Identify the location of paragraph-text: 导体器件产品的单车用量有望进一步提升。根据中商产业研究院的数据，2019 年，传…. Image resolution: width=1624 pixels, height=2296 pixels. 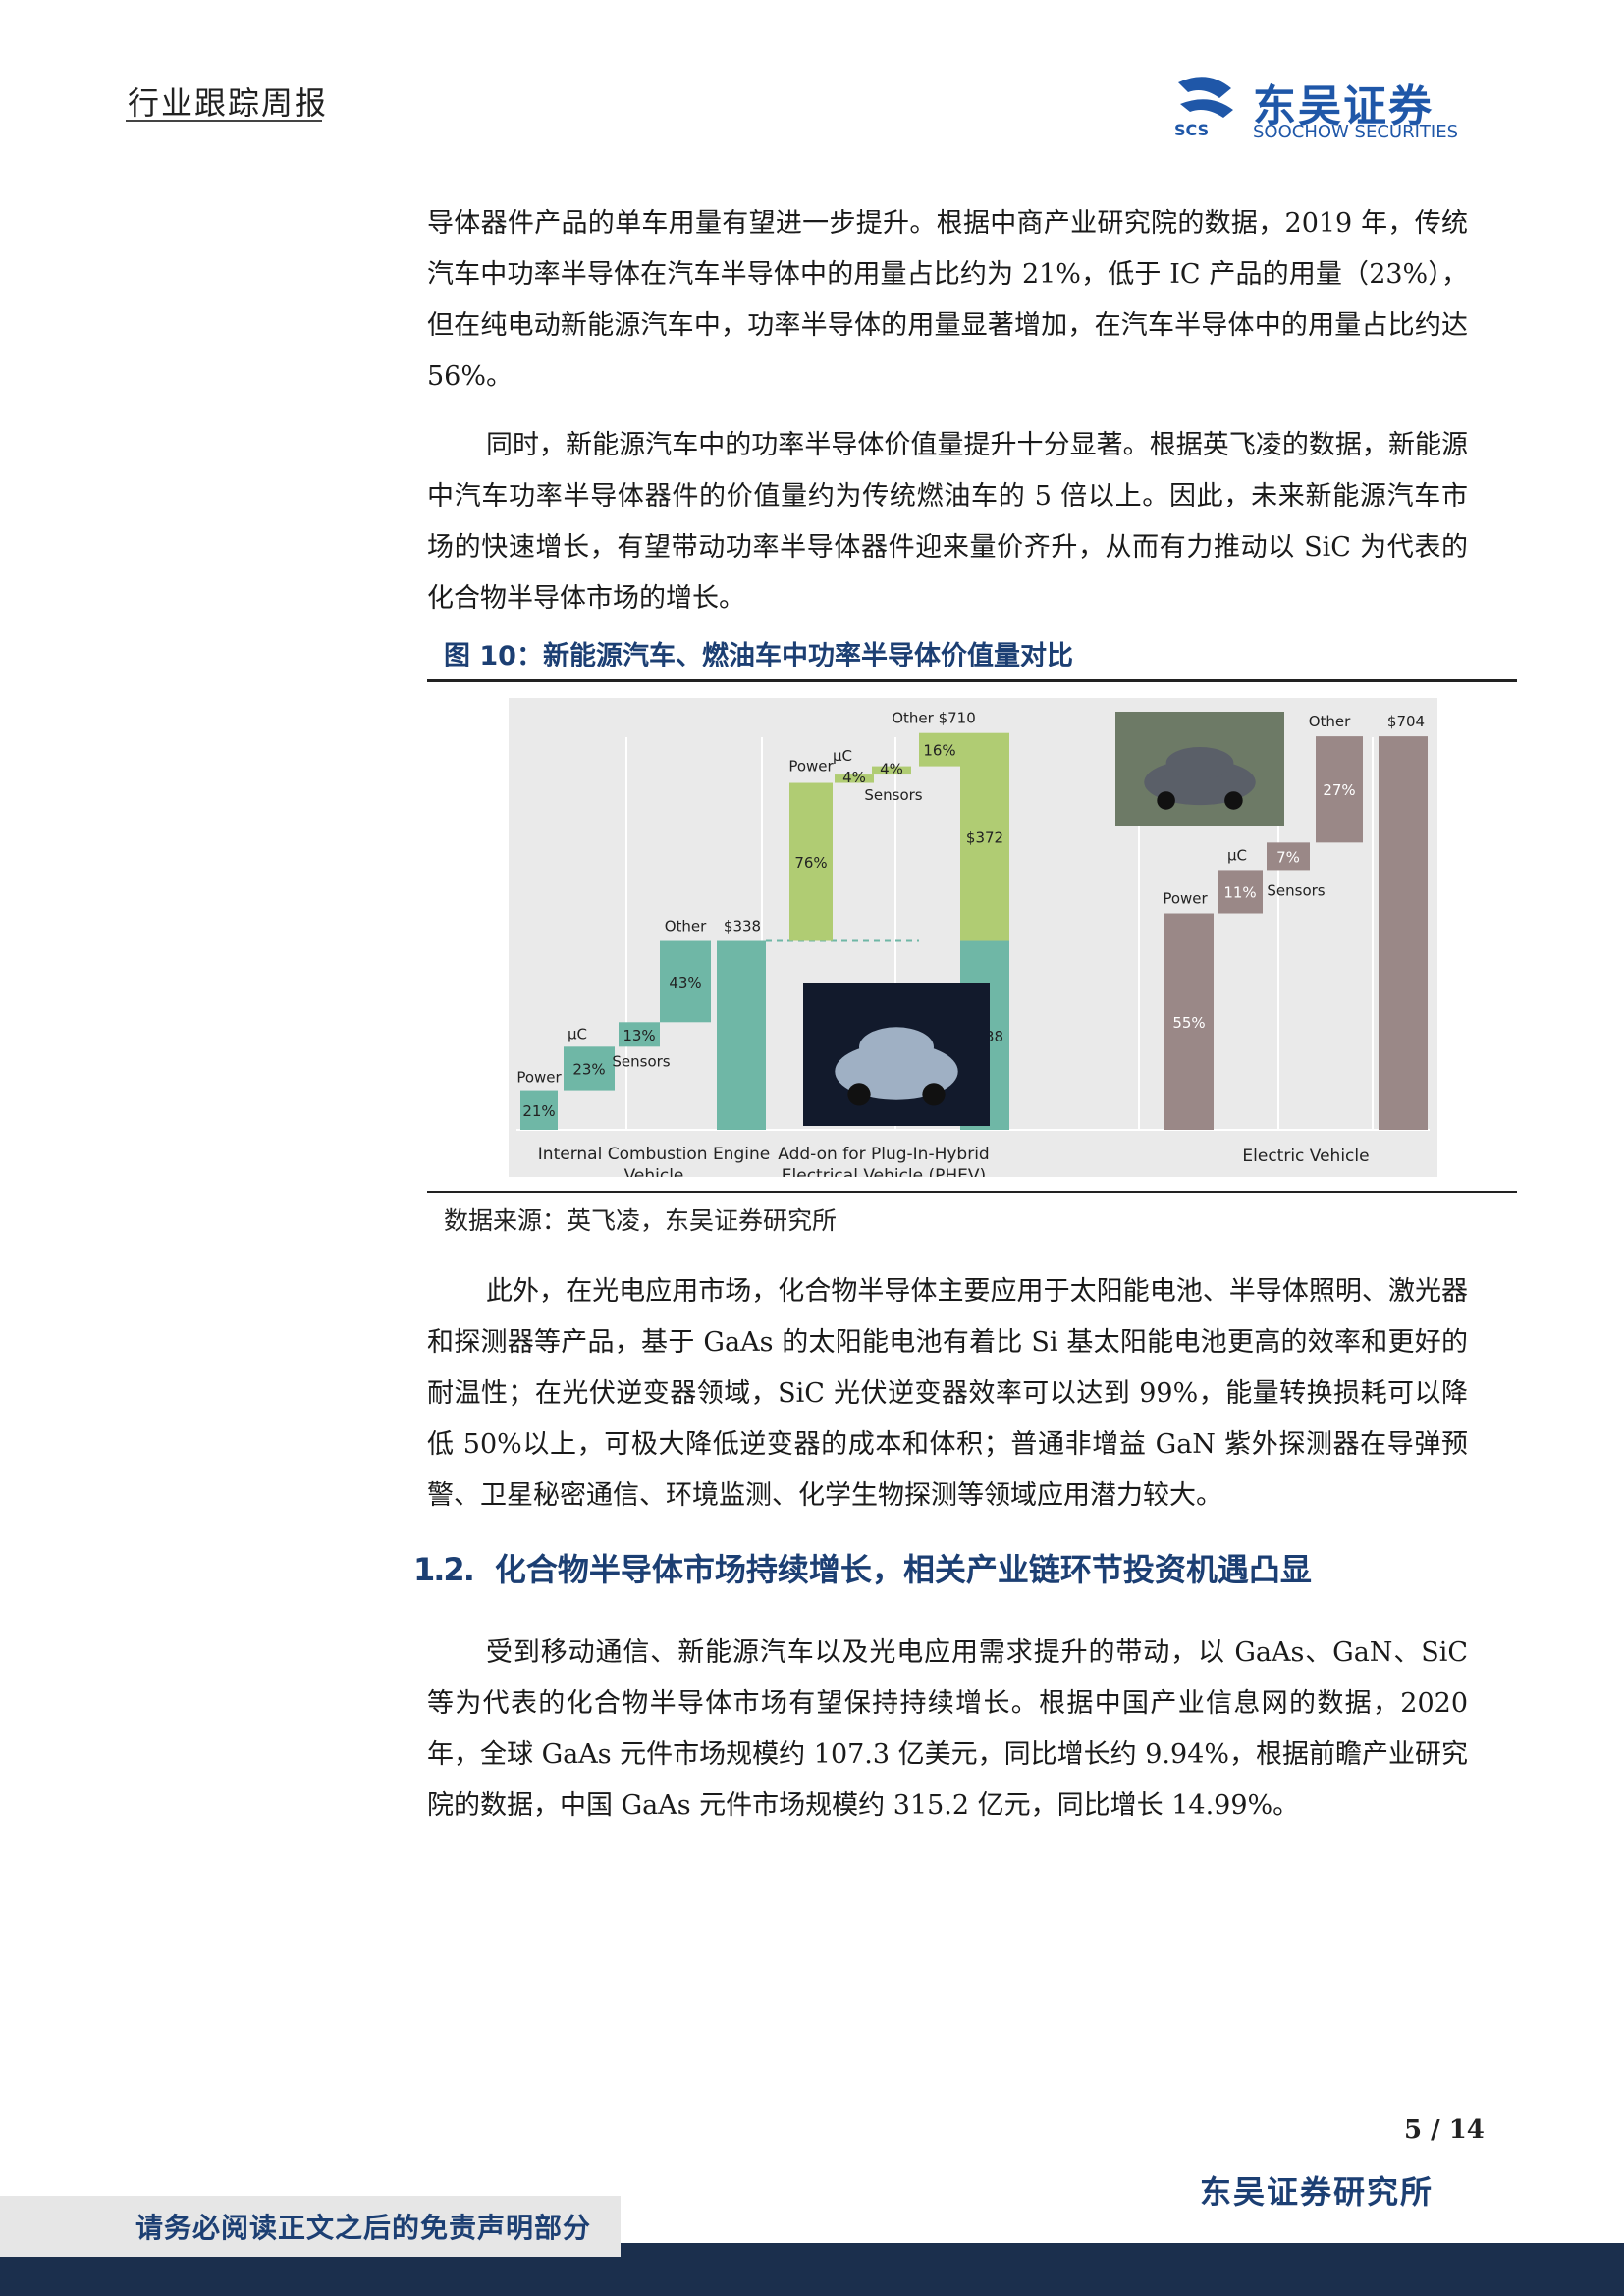
(947, 300).